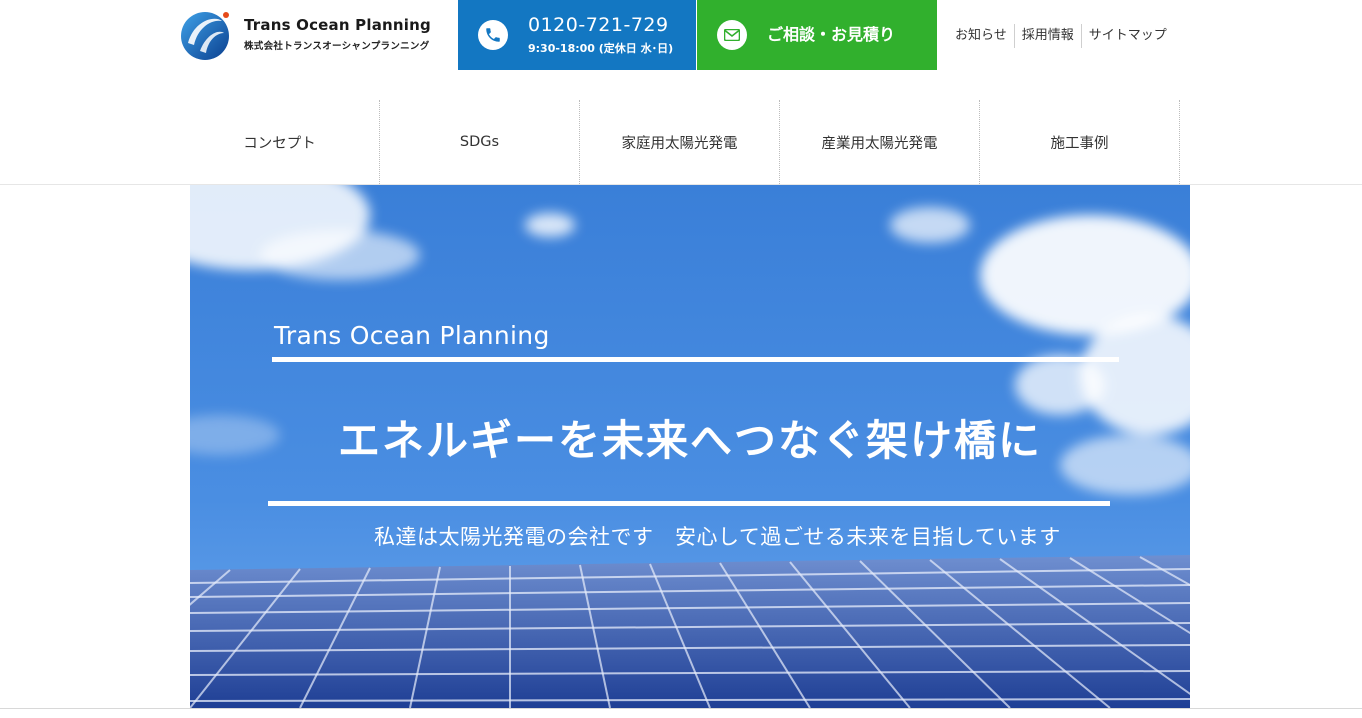  Describe the element at coordinates (689, 503) in the screenshot. I see `hero-divider-bottom` at that location.